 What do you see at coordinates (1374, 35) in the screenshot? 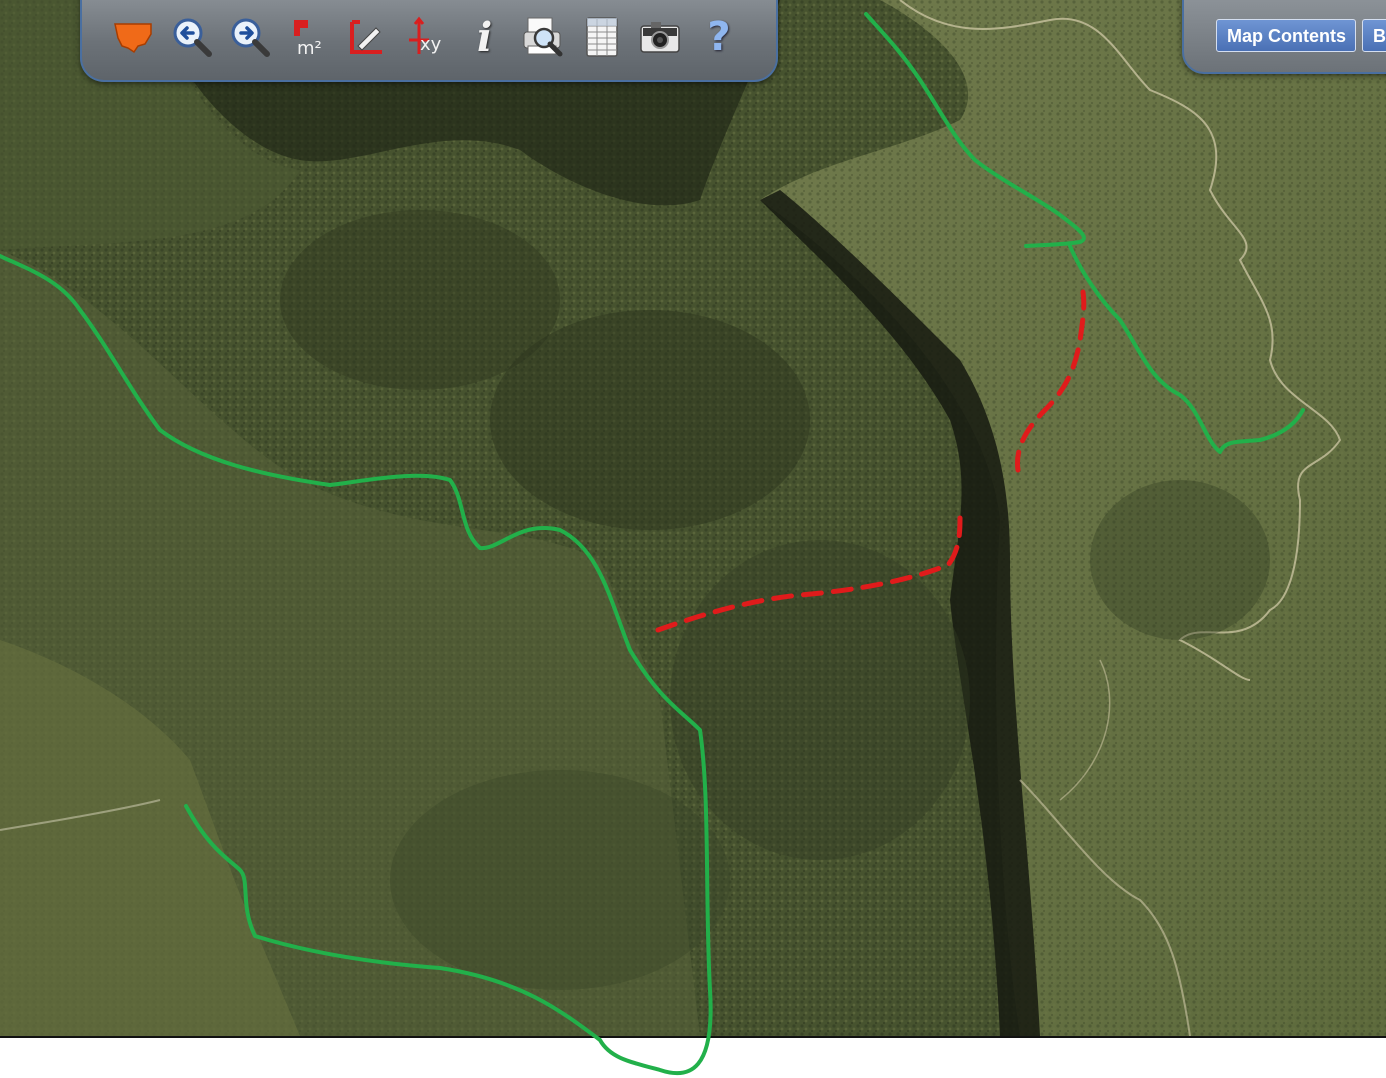
I see `secondary-panel-button: B` at bounding box center [1374, 35].